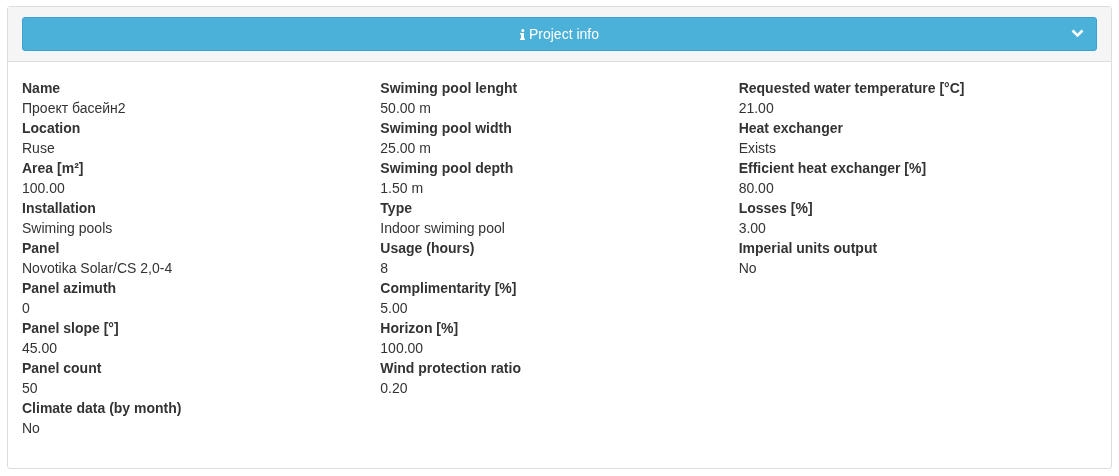  I want to click on field-label: Type, so click(396, 208).